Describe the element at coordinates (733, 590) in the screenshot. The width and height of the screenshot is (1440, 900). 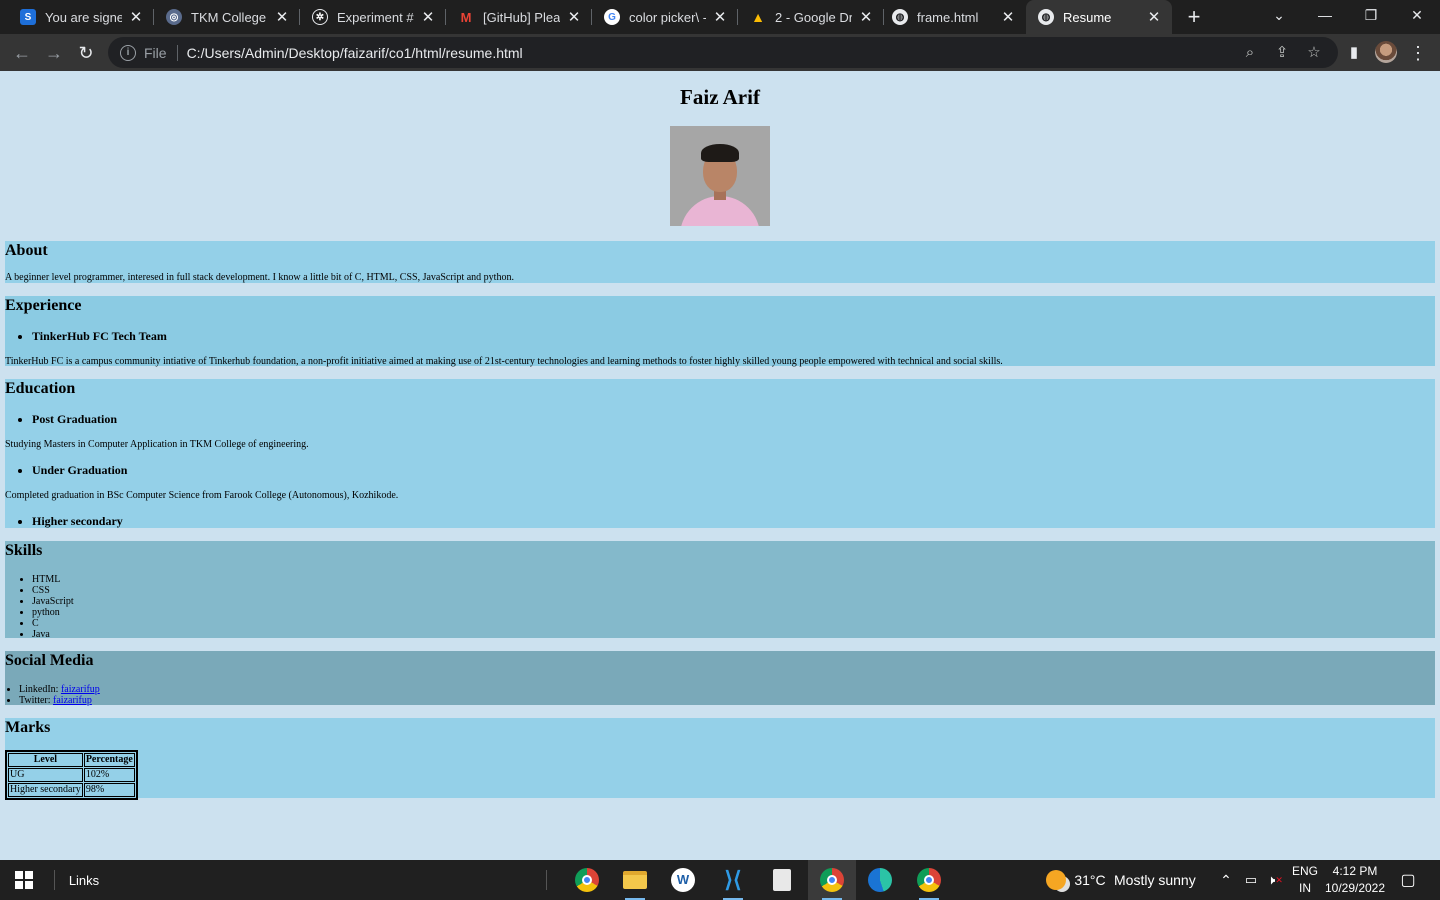
I see `skill-item: CSS` at that location.